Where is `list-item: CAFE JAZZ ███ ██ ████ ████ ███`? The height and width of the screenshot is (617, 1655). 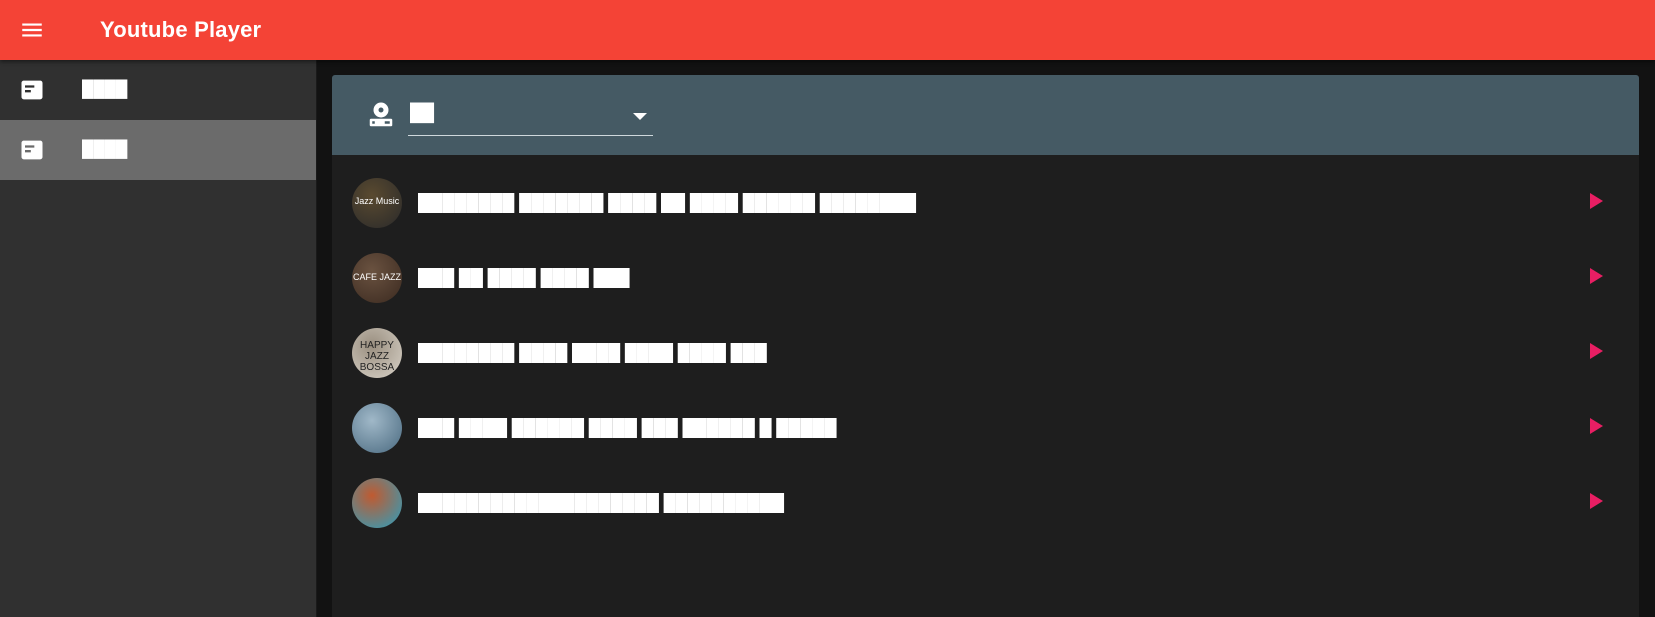
list-item: CAFE JAZZ ███ ██ ████ ████ ███ is located at coordinates (985, 277).